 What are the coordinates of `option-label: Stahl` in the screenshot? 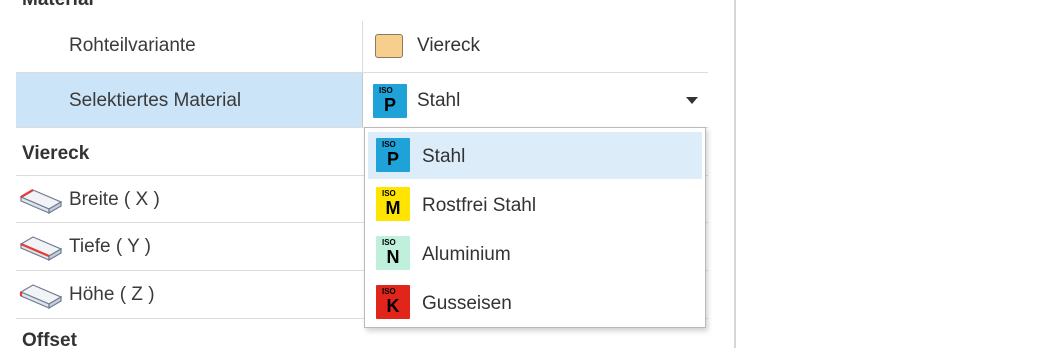 It's located at (444, 156).